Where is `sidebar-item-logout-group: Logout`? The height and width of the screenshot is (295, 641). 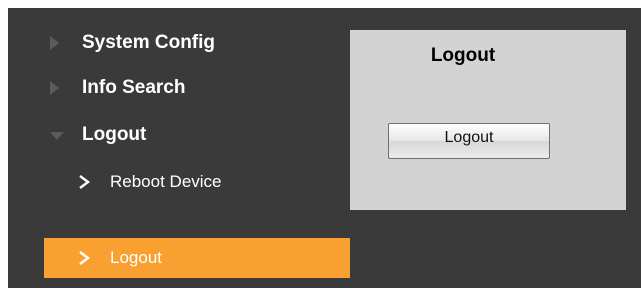 sidebar-item-logout-group: Logout is located at coordinates (179, 135).